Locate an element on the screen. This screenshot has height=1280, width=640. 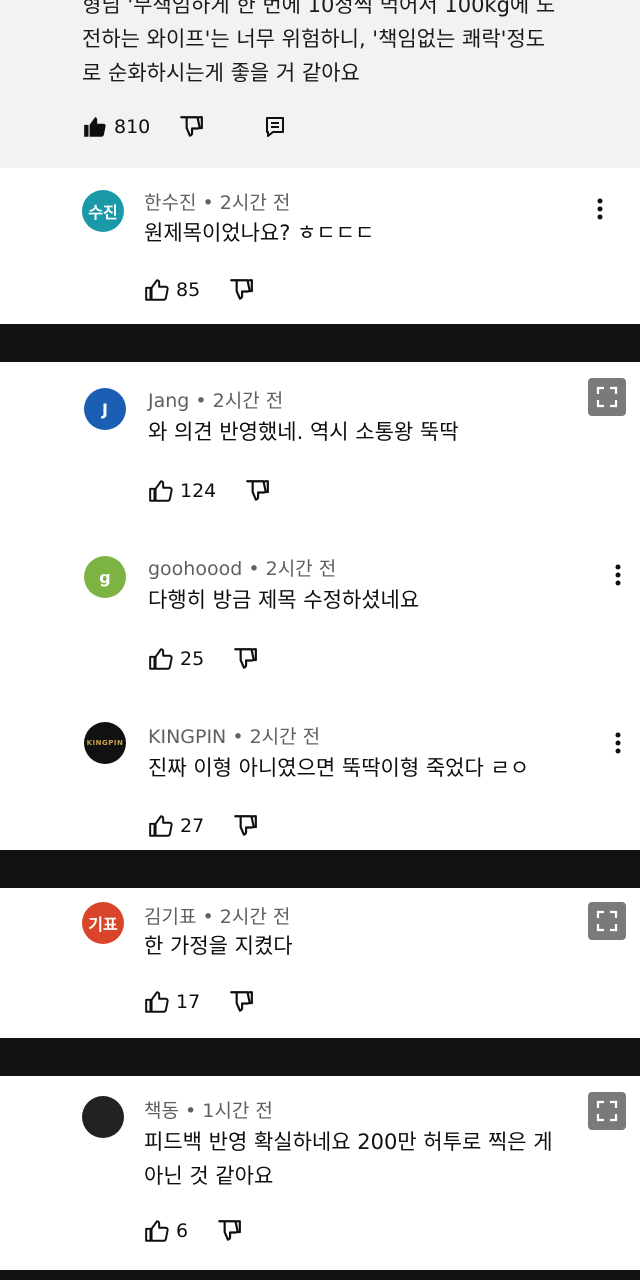
comment-line: 다행히 방금 제목 수정하셨네요 is located at coordinates (284, 600).